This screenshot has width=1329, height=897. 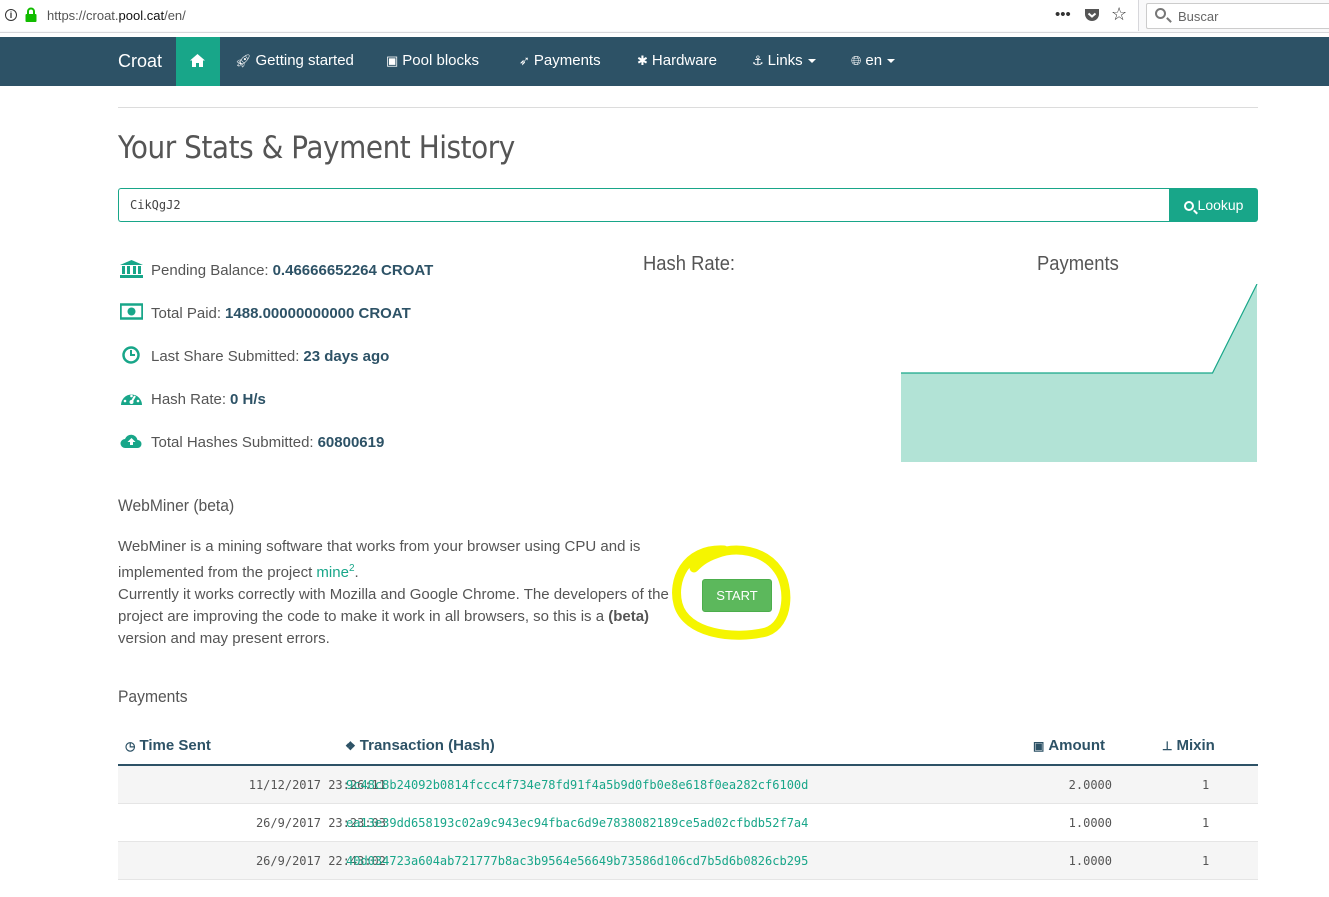 I want to click on stat-label: Total Hashes Submitted:, so click(x=232, y=442).